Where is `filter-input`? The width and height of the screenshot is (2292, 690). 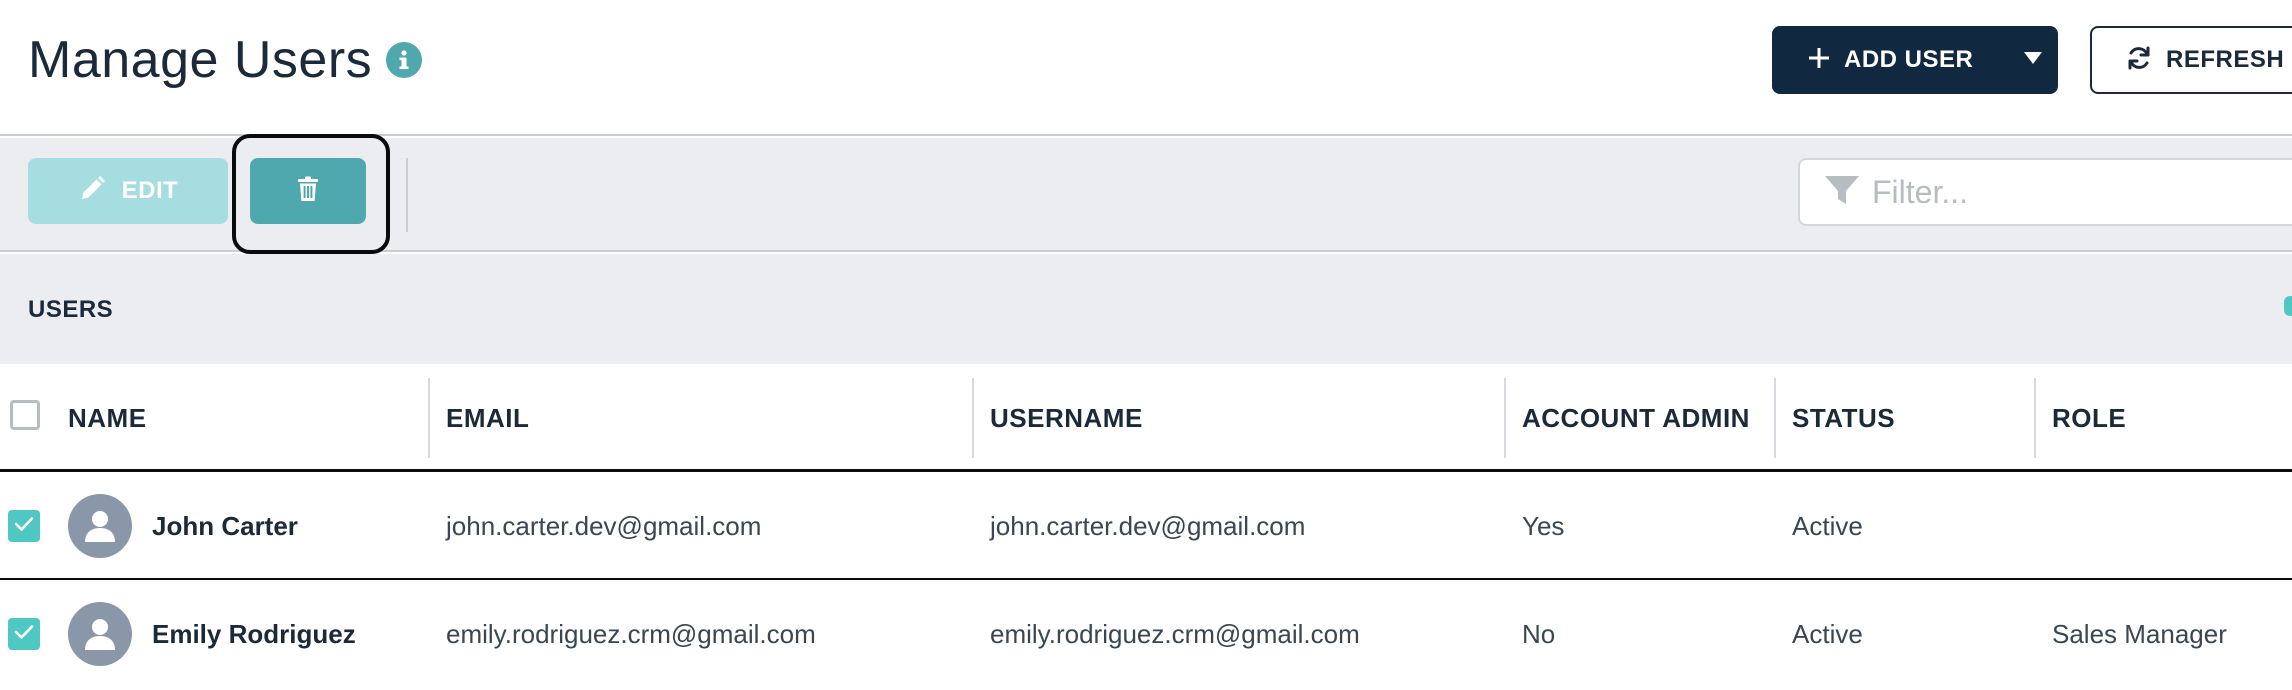 filter-input is located at coordinates (2072, 192).